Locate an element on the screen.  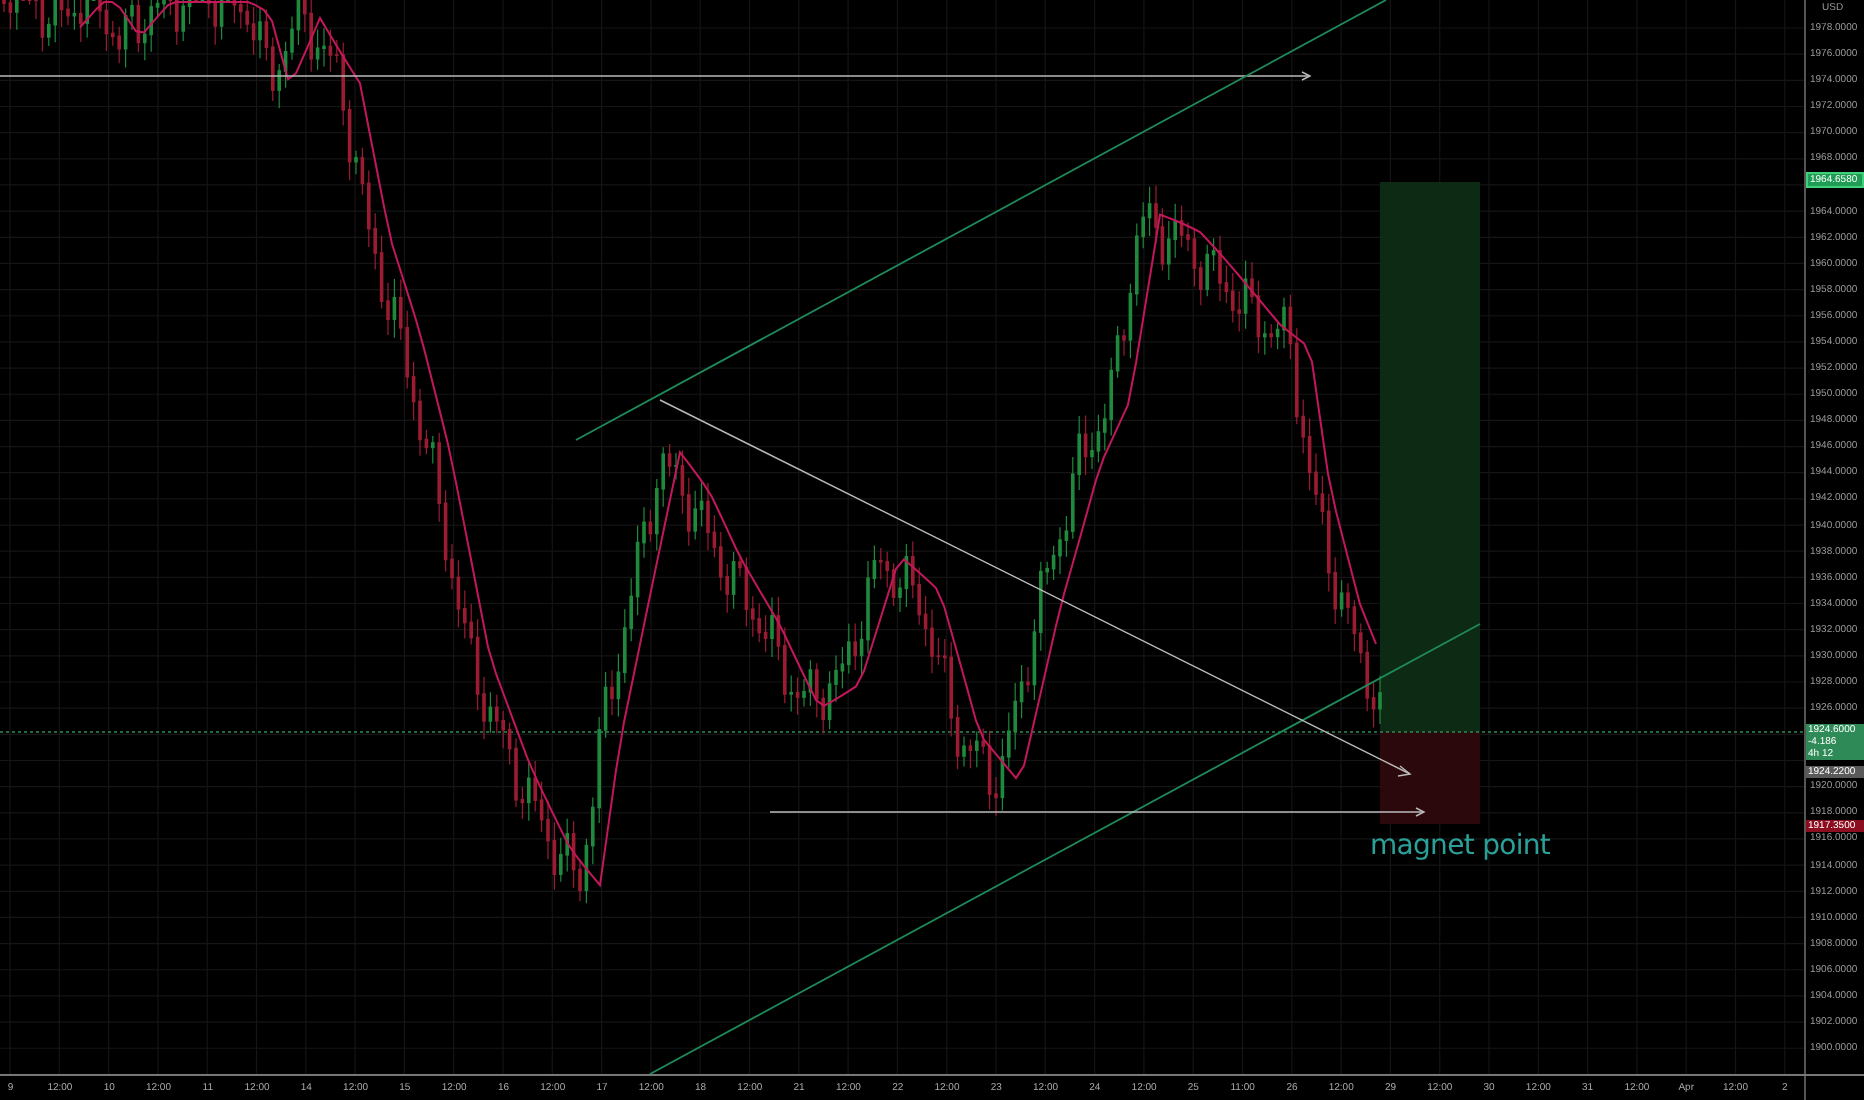
loss-zone is located at coordinates (1430, 778).